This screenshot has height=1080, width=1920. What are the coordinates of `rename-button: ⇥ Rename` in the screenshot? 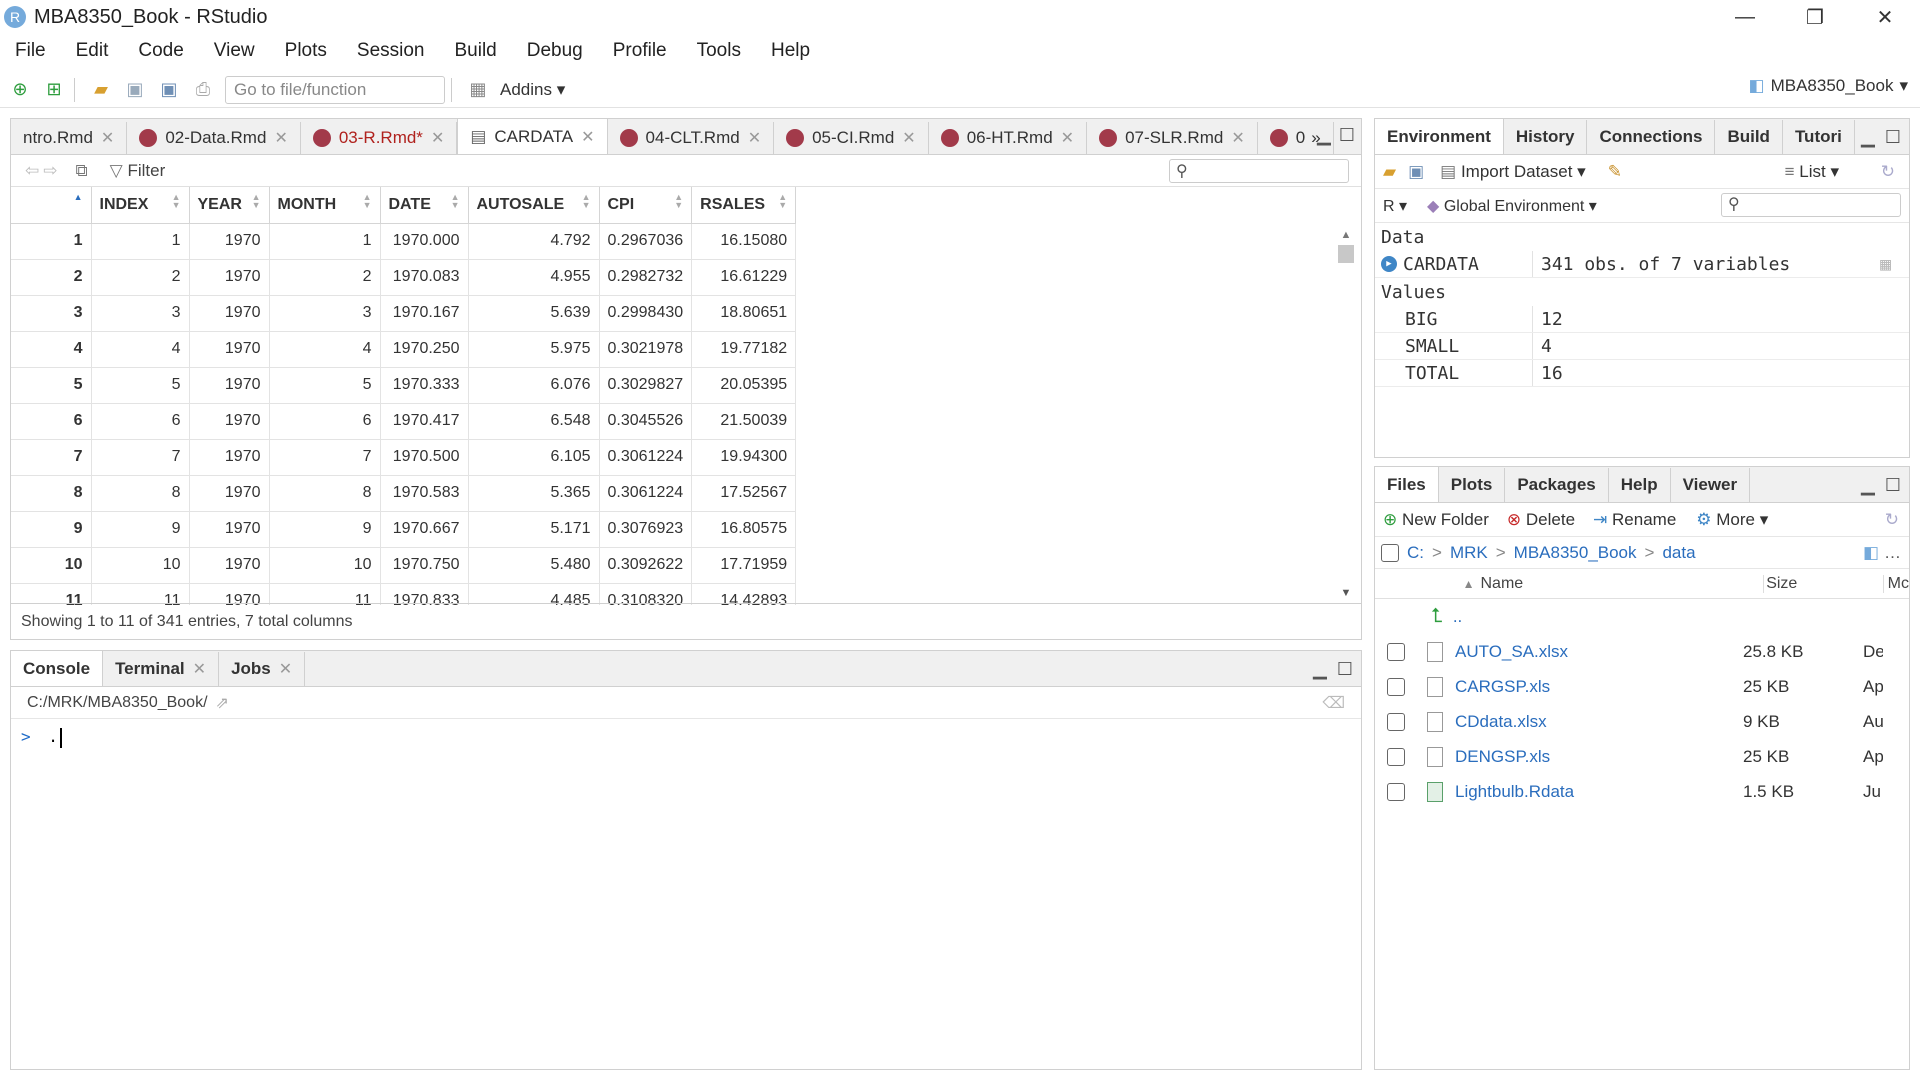 It's located at (1634, 520).